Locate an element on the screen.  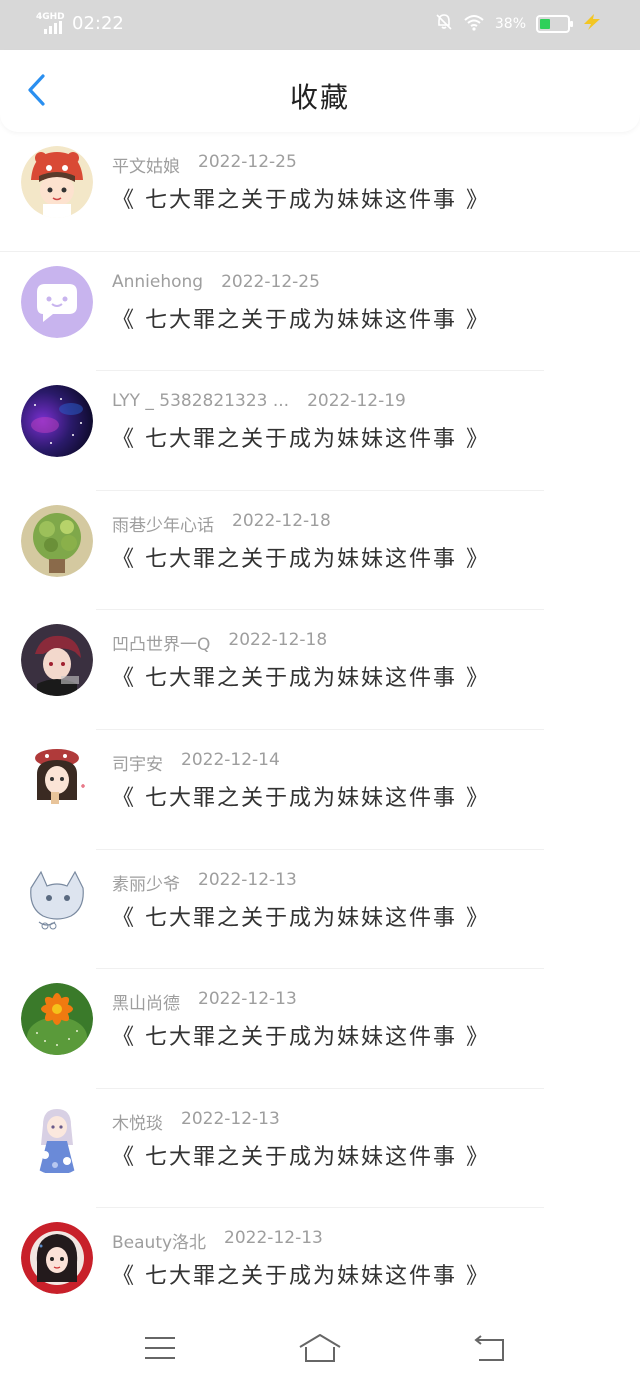
favorite-item: 黑山尚德 2022-12-13 《 七大罪之关于成为妹妹这件事 》 is located at coordinates (320, 1029).